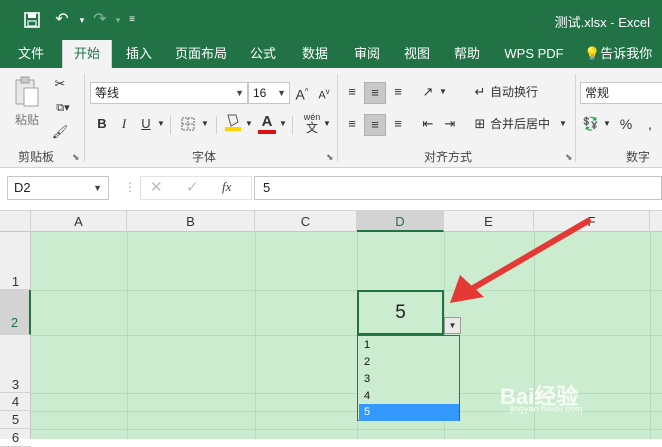 The height and width of the screenshot is (447, 662). What do you see at coordinates (169, 93) in the screenshot?
I see `font-name-combo: 等线 ▼` at bounding box center [169, 93].